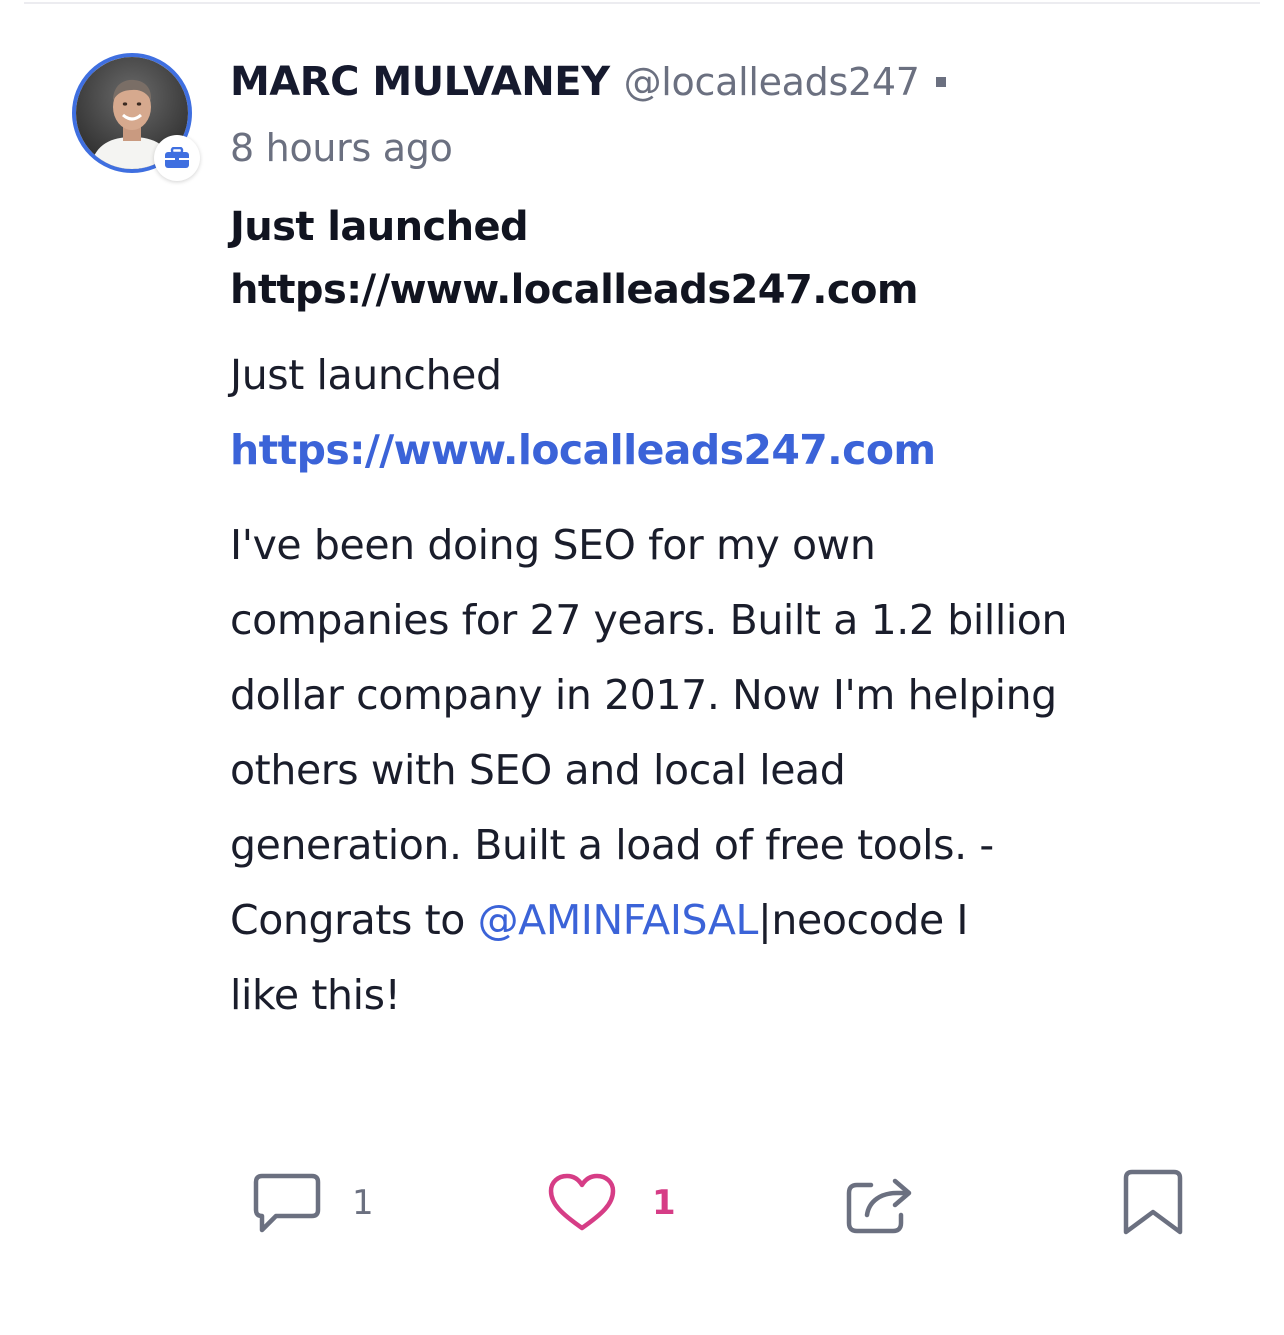 The image size is (1284, 1335). What do you see at coordinates (643, 695) in the screenshot?
I see `body-line: dollar company in 2017. Now I'm helping` at bounding box center [643, 695].